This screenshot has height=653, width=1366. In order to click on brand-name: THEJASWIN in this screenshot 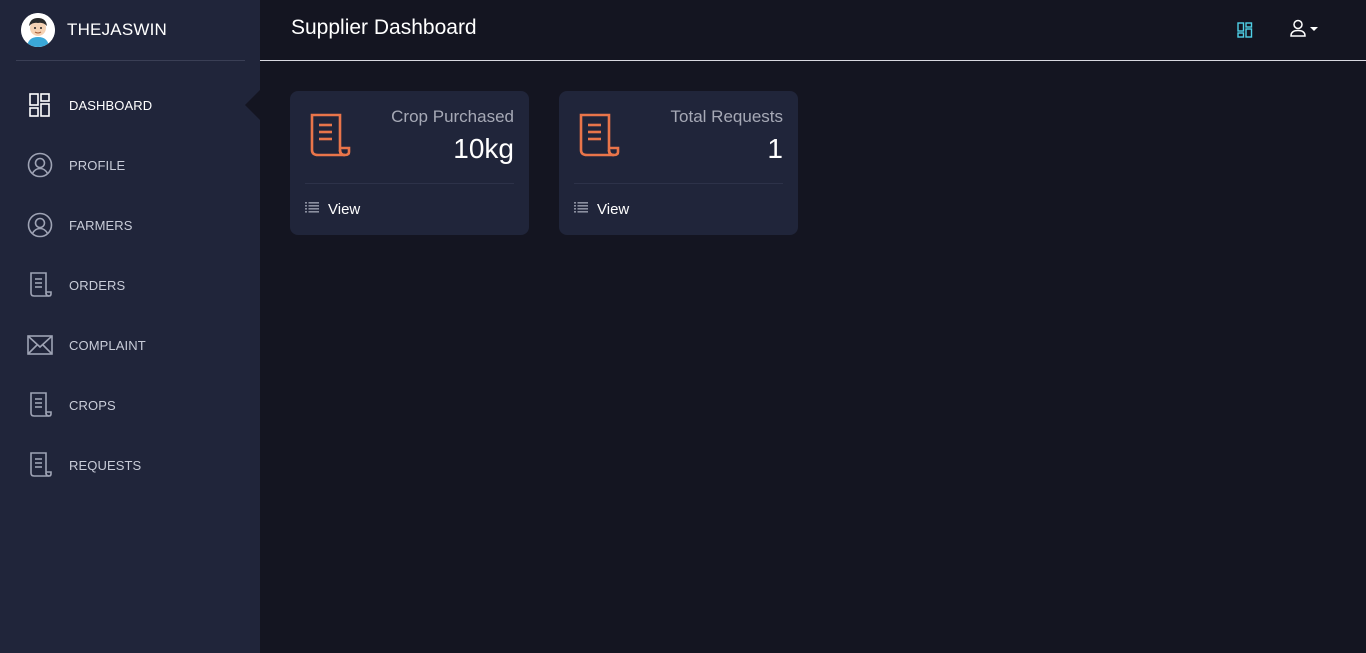, I will do `click(117, 29)`.